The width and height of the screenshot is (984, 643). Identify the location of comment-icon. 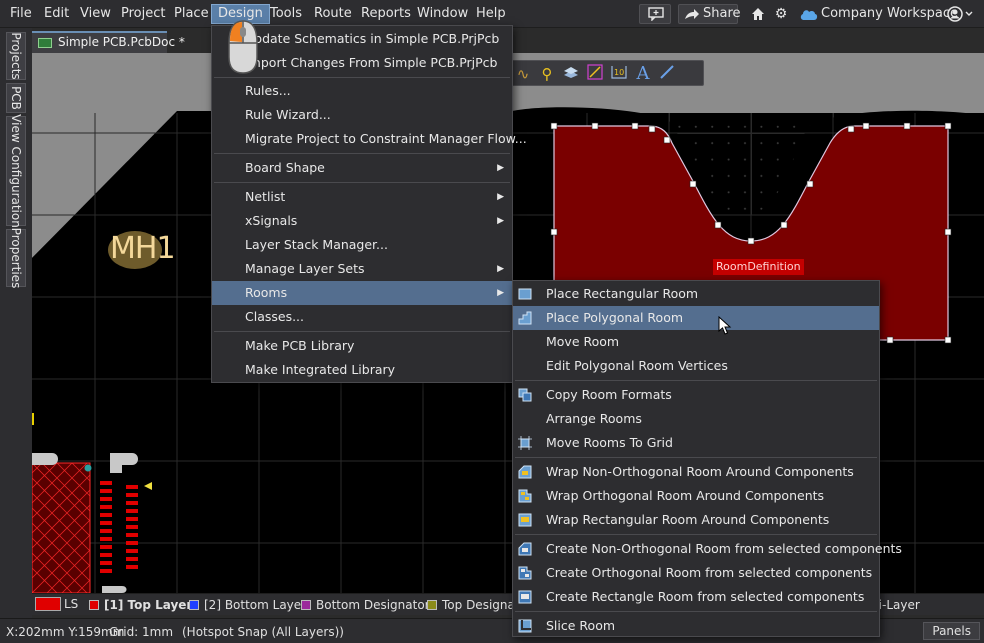
(656, 14).